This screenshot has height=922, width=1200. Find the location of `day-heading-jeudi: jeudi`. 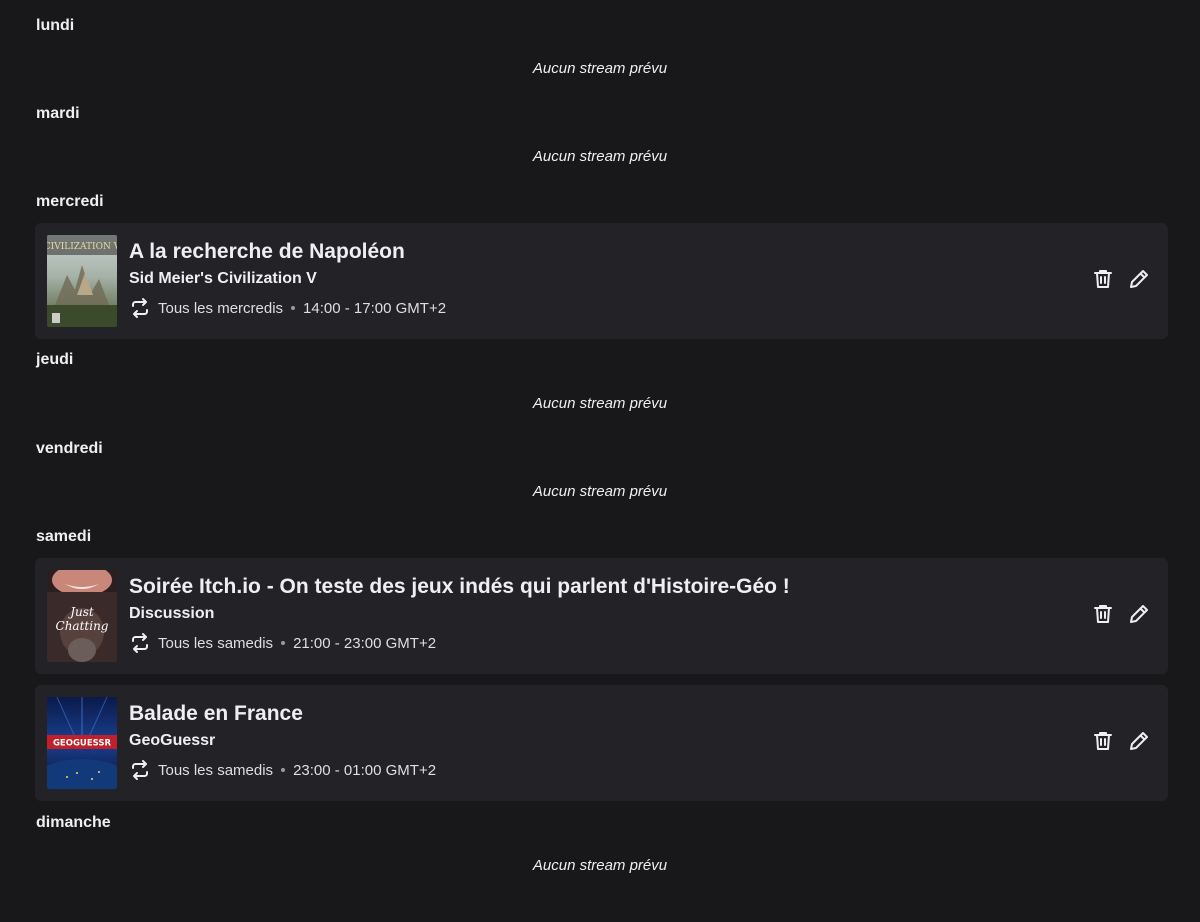

day-heading-jeudi: jeudi is located at coordinates (55, 359).